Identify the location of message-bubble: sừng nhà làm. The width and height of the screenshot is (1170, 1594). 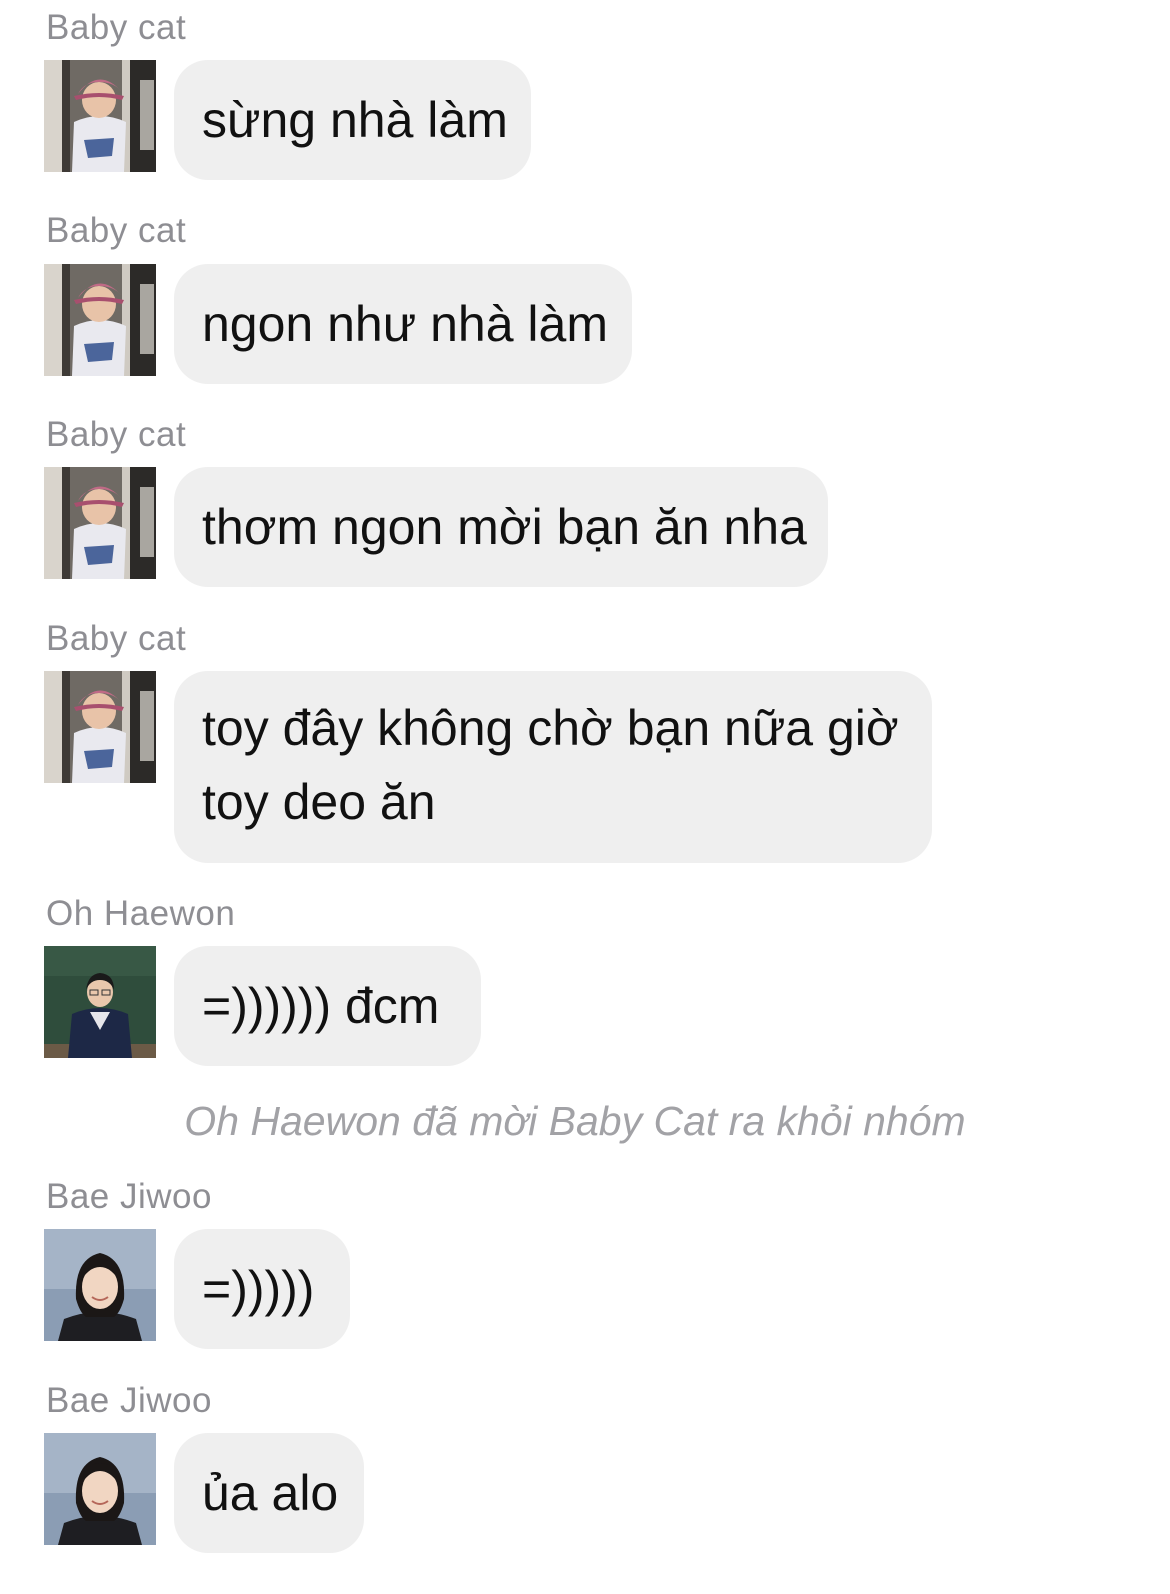
(352, 120).